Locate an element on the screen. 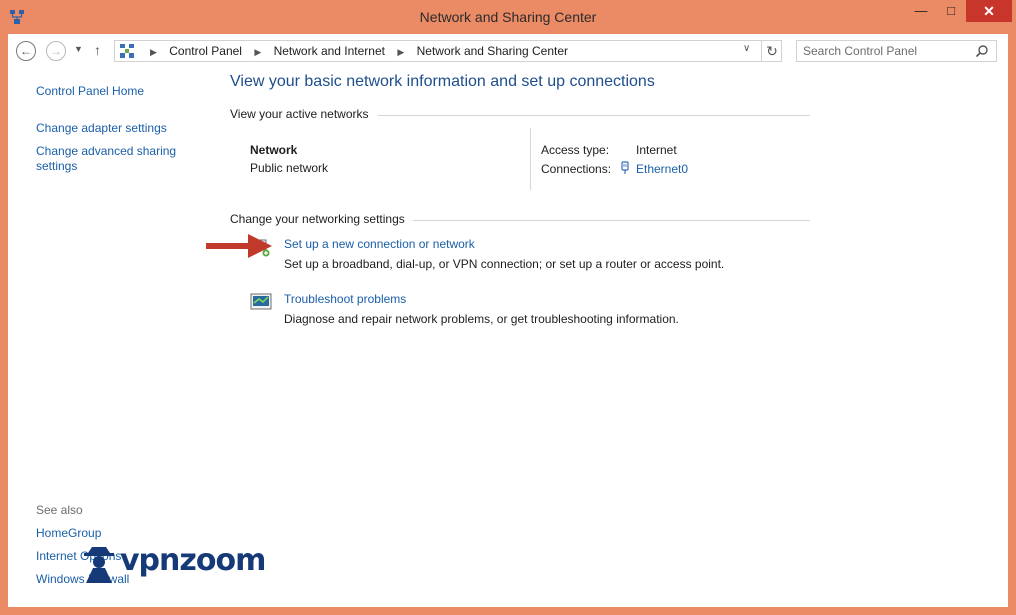 The width and height of the screenshot is (1016, 615). setup-new-connection-link: Set up a new connection or network is located at coordinates (379, 244).